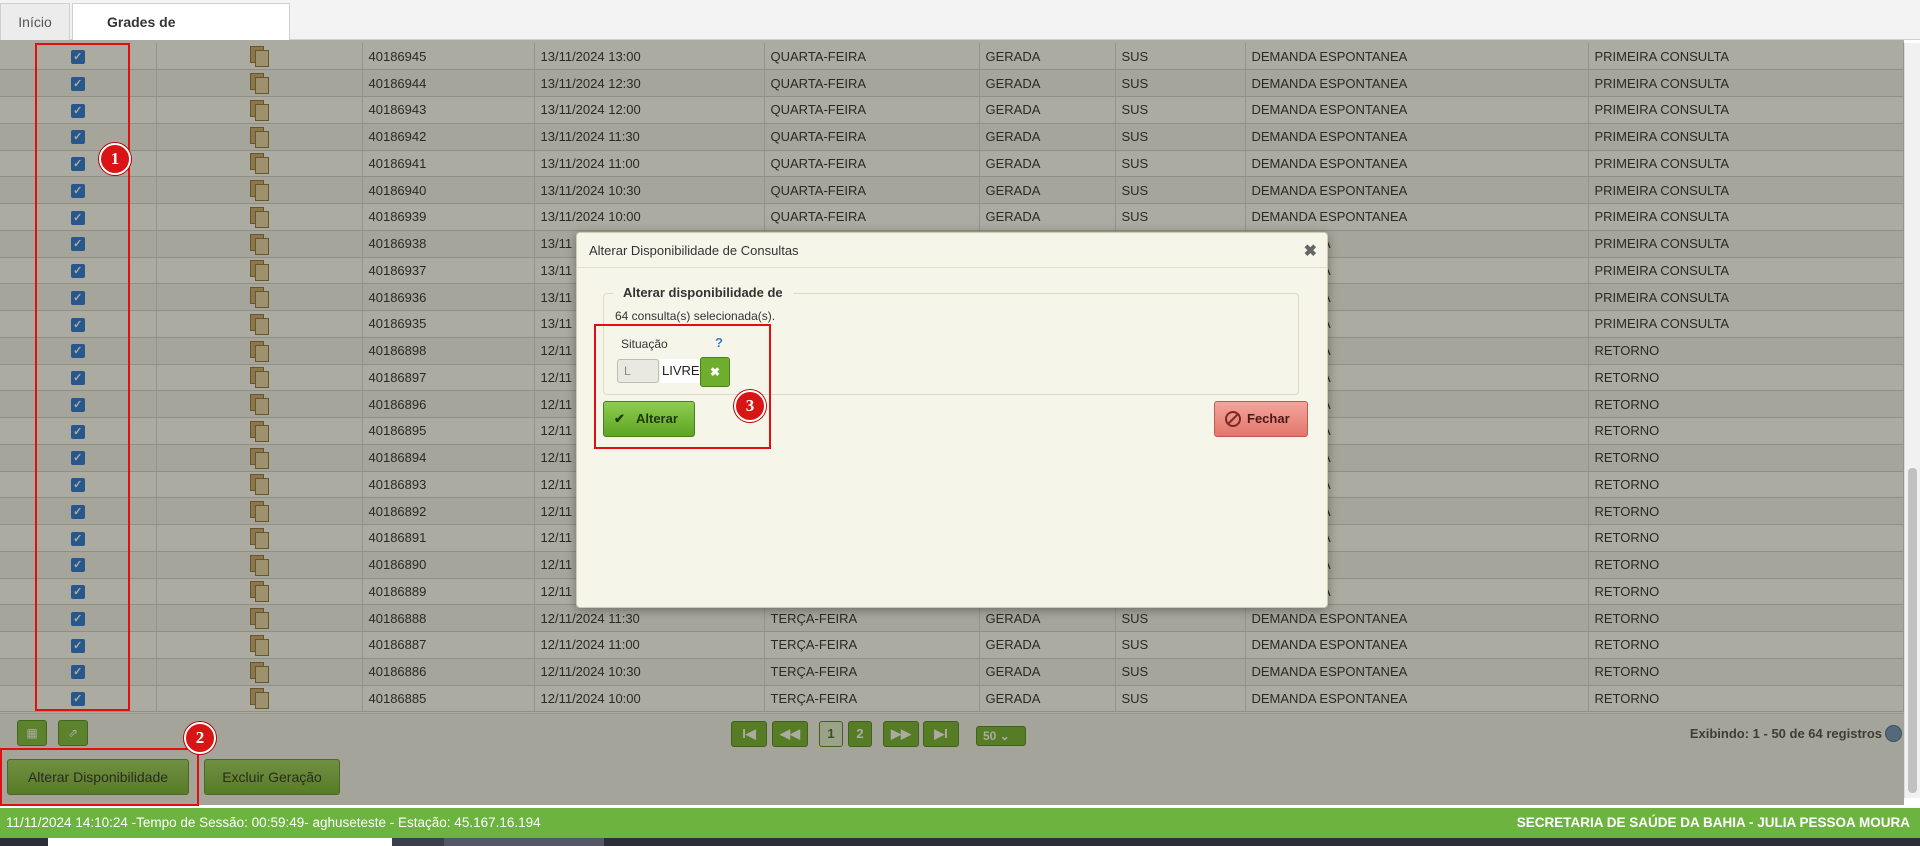 Image resolution: width=1920 pixels, height=846 pixels. What do you see at coordinates (200, 738) in the screenshot?
I see `annotation-badge-2: 2` at bounding box center [200, 738].